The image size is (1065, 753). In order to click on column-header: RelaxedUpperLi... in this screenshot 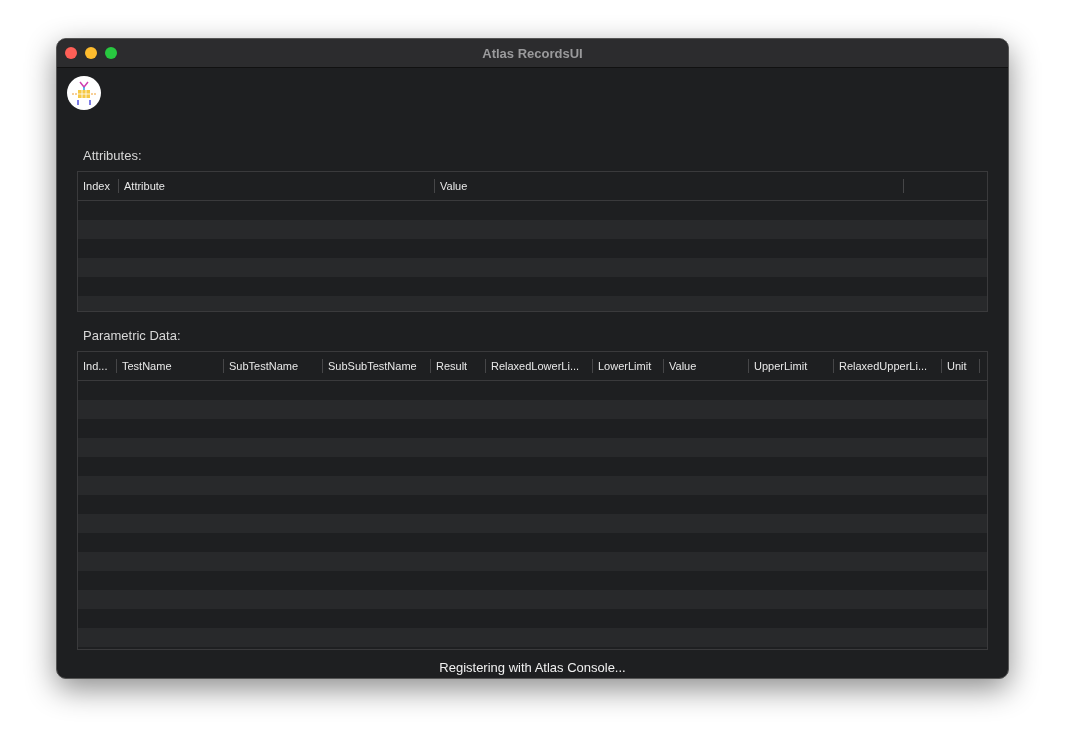, I will do `click(888, 366)`.